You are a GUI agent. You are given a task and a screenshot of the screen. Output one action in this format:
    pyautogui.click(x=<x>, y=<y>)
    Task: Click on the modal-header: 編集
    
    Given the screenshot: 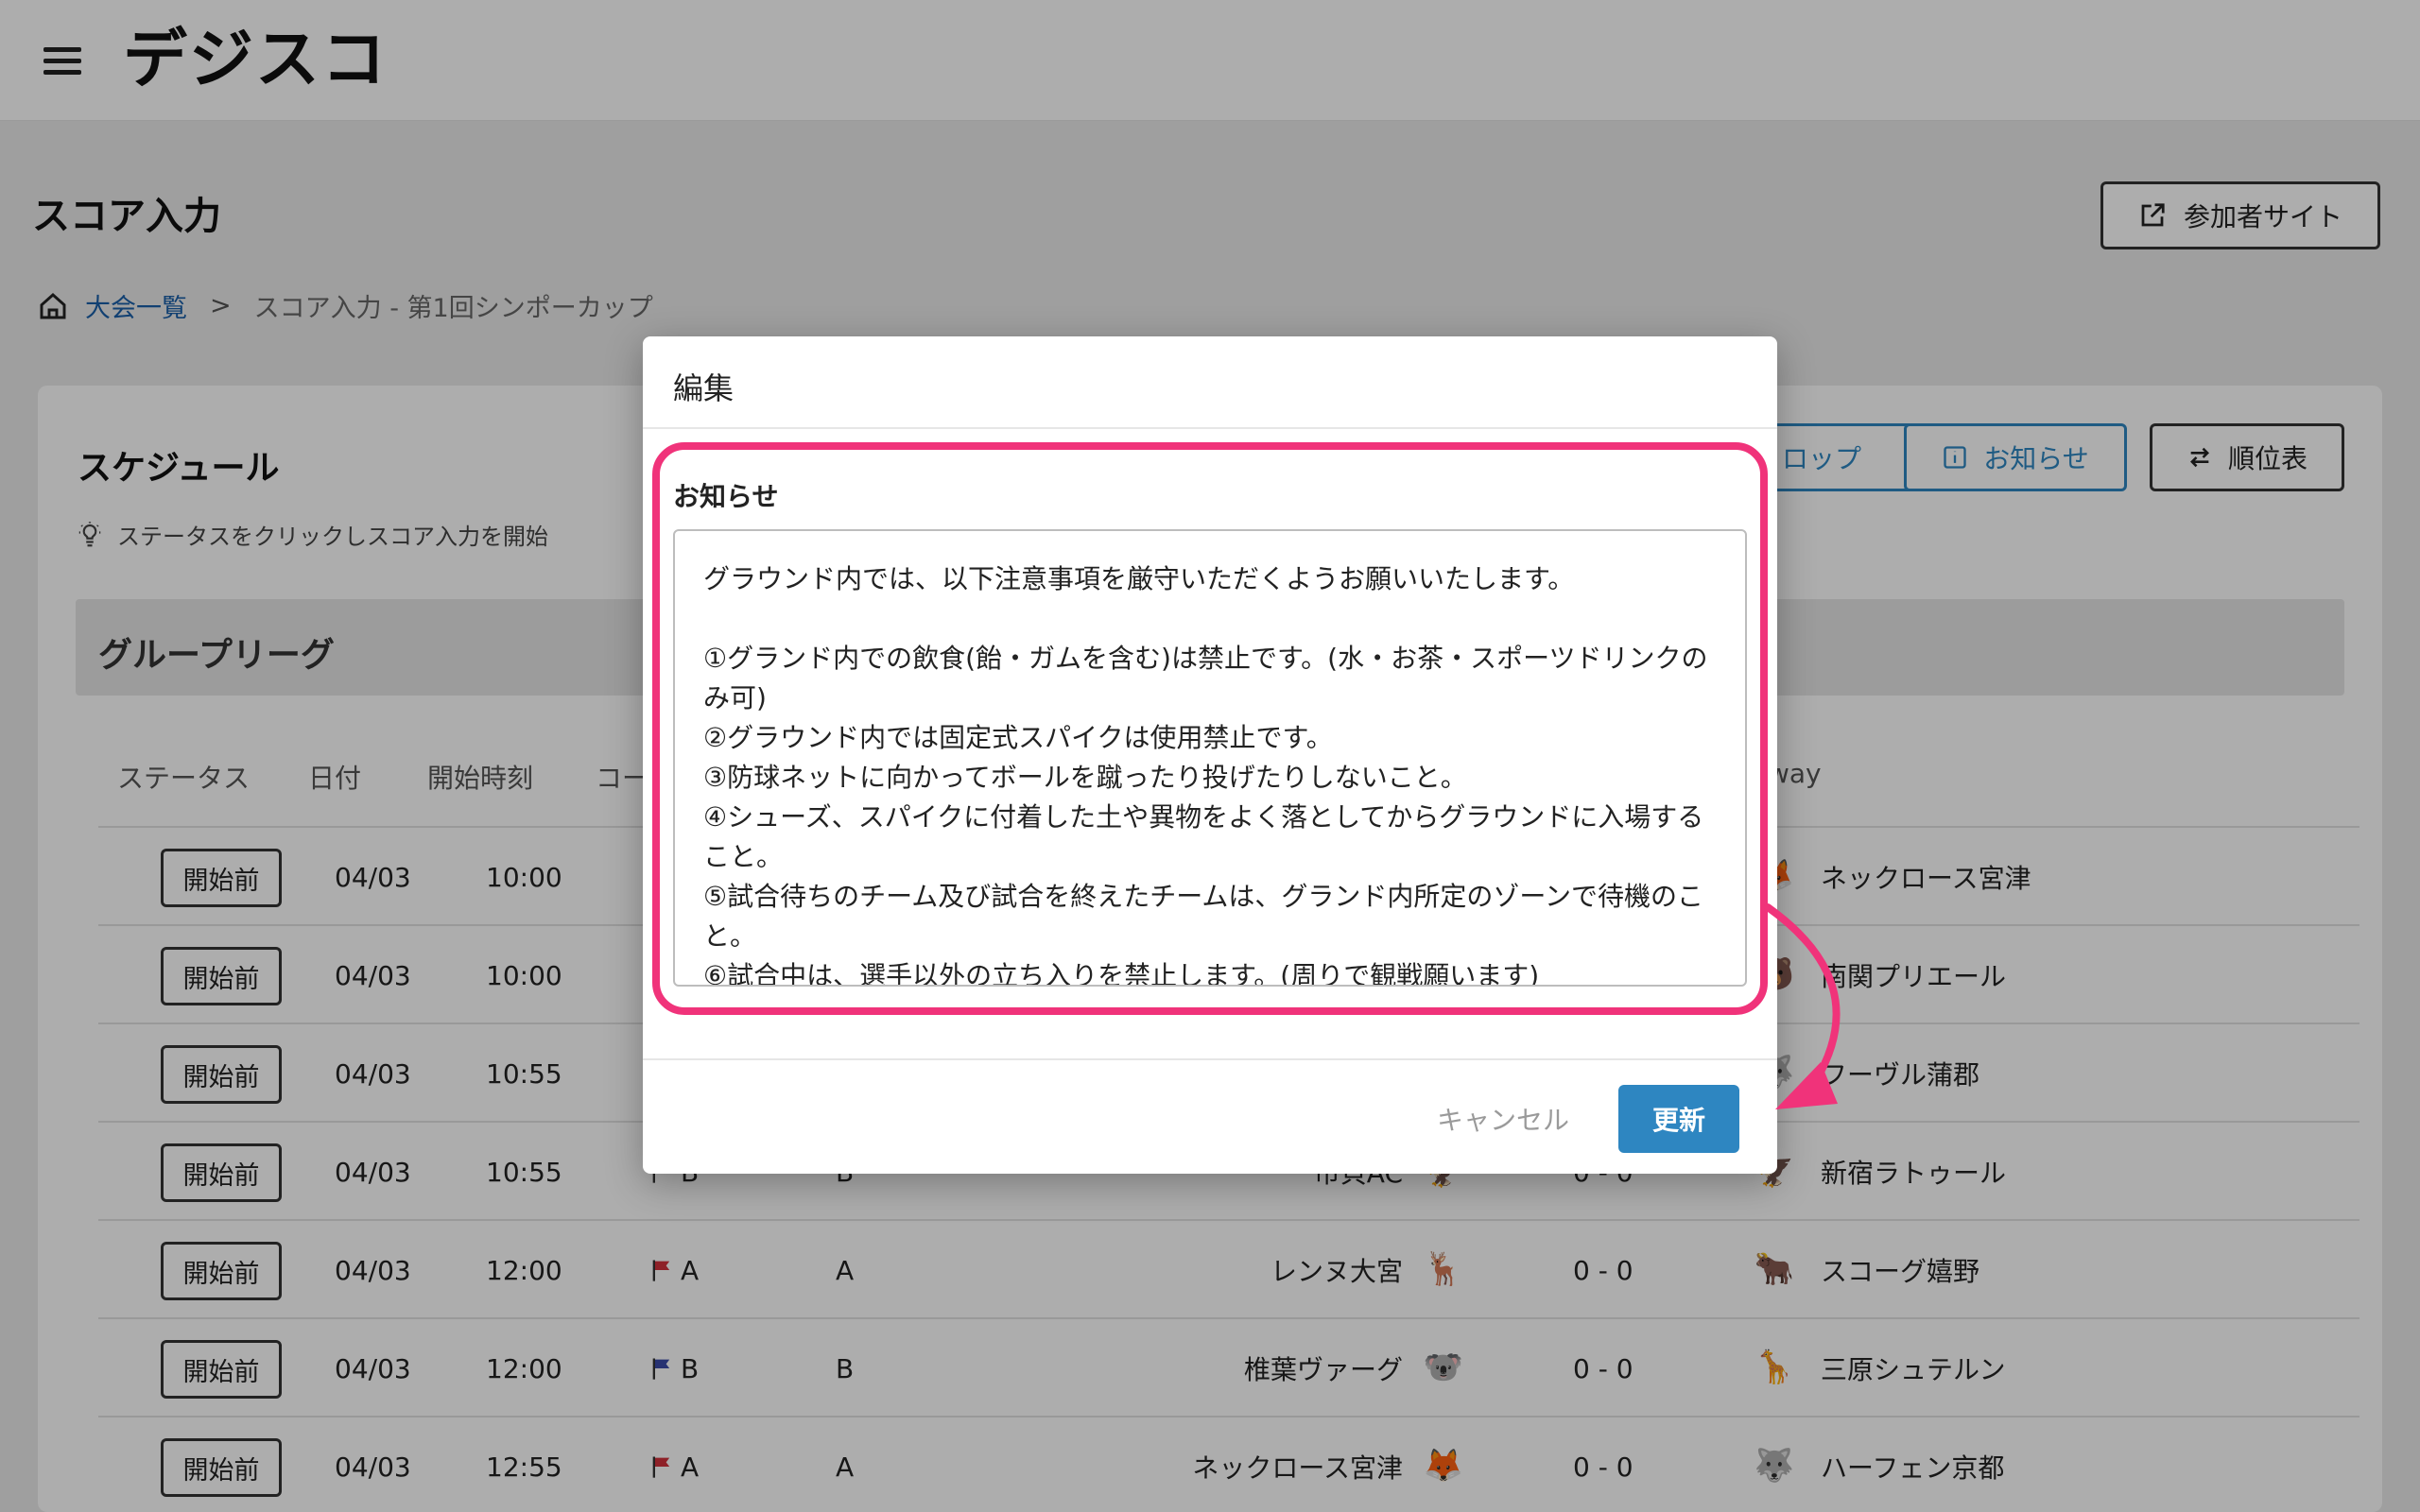 What is the action you would take?
    pyautogui.click(x=1210, y=382)
    